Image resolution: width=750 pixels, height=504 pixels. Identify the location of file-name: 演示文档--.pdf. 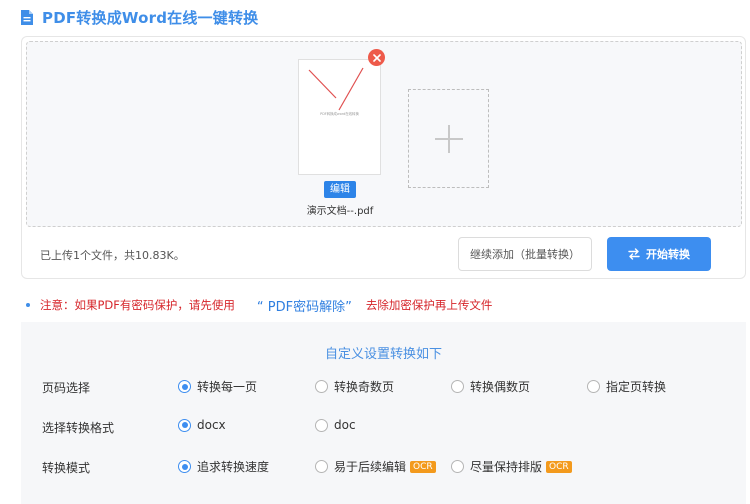
(340, 211).